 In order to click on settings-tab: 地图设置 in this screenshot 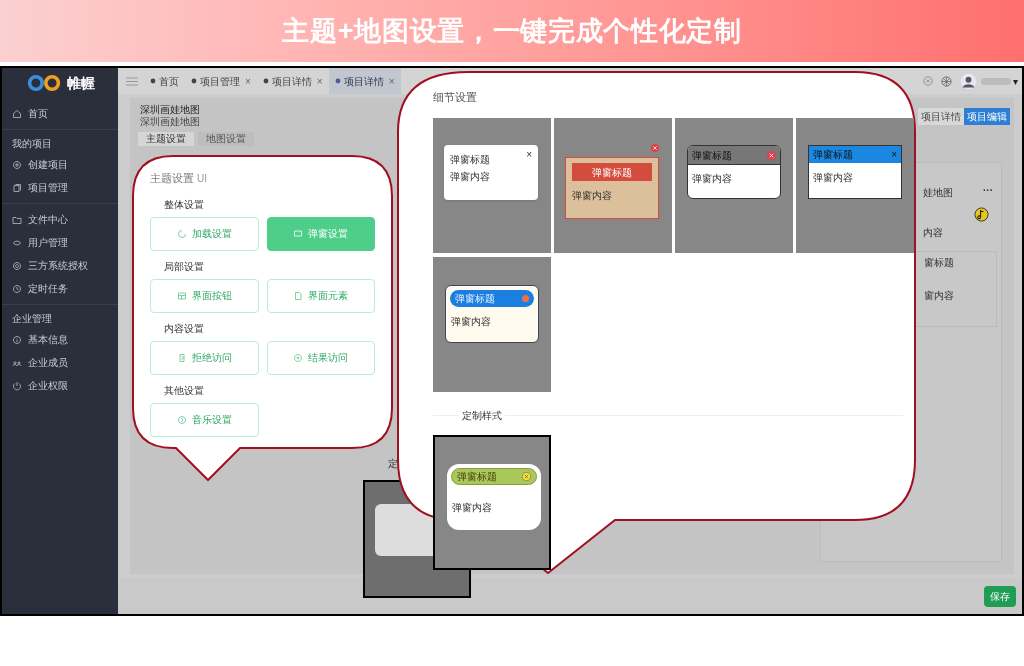, I will do `click(226, 139)`.